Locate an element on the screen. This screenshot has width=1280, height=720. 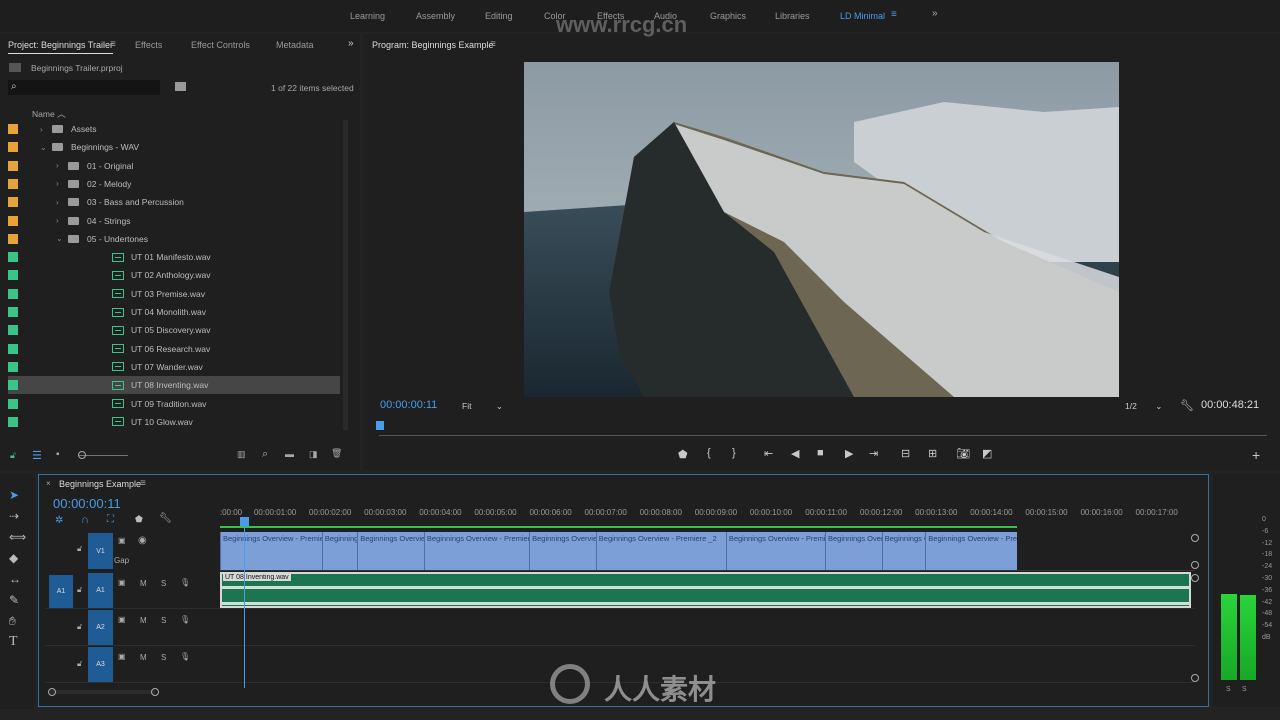
monitor-playhead is located at coordinates (380, 425).